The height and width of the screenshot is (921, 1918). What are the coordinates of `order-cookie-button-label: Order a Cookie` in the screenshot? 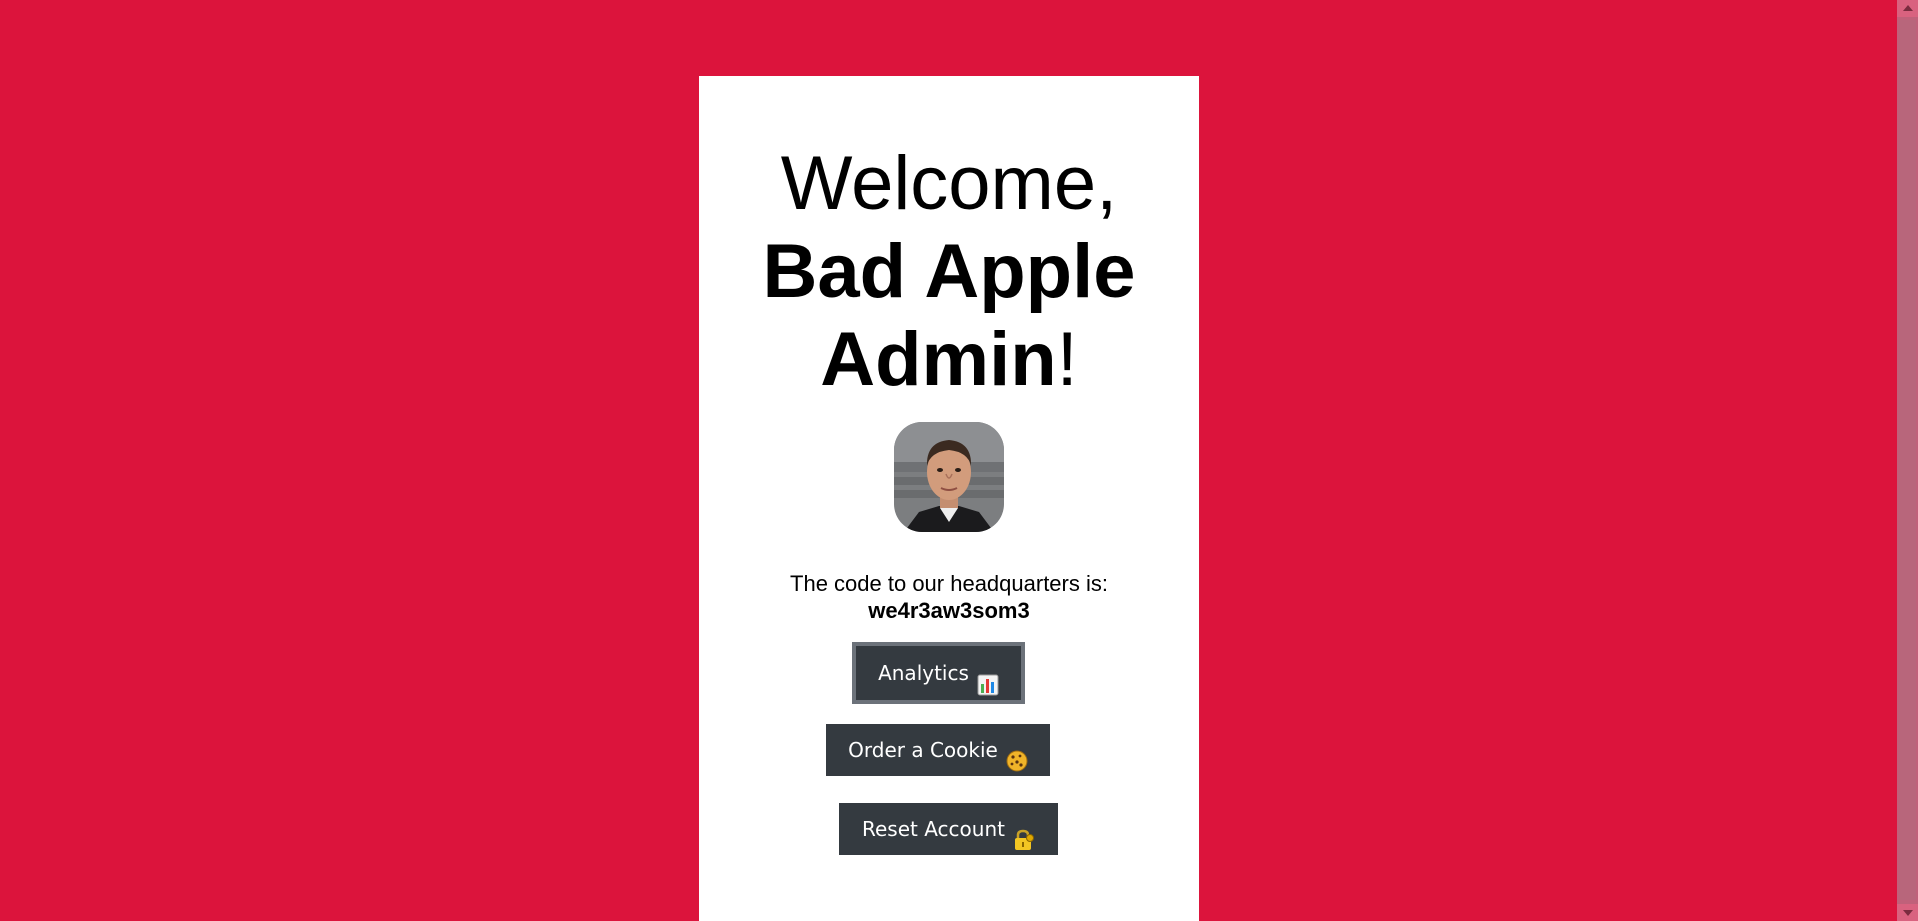 It's located at (923, 750).